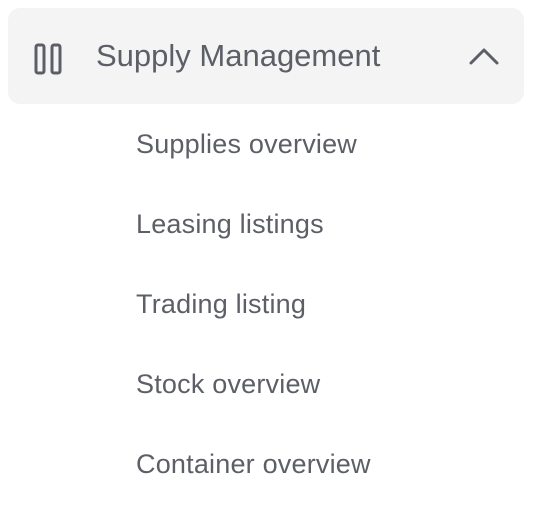  I want to click on submenu-item-supplies-overview: Supplies overview, so click(246, 144).